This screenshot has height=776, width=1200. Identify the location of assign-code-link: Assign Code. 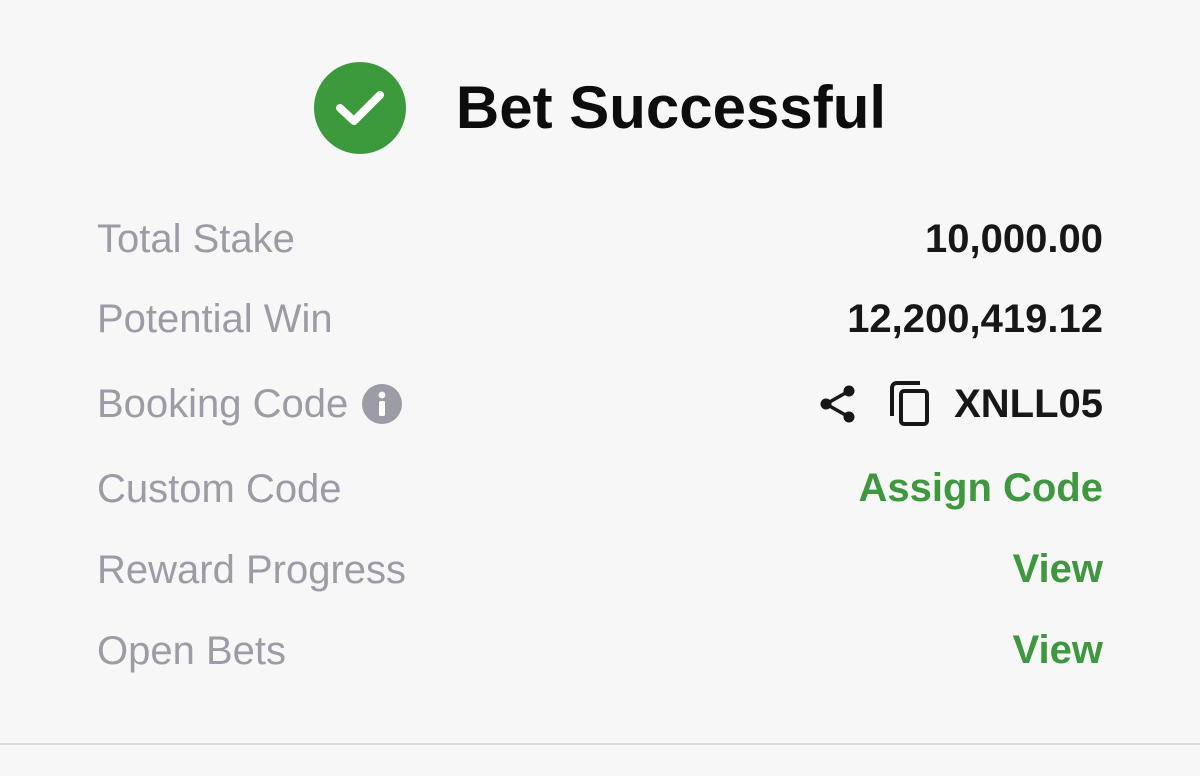
(981, 488).